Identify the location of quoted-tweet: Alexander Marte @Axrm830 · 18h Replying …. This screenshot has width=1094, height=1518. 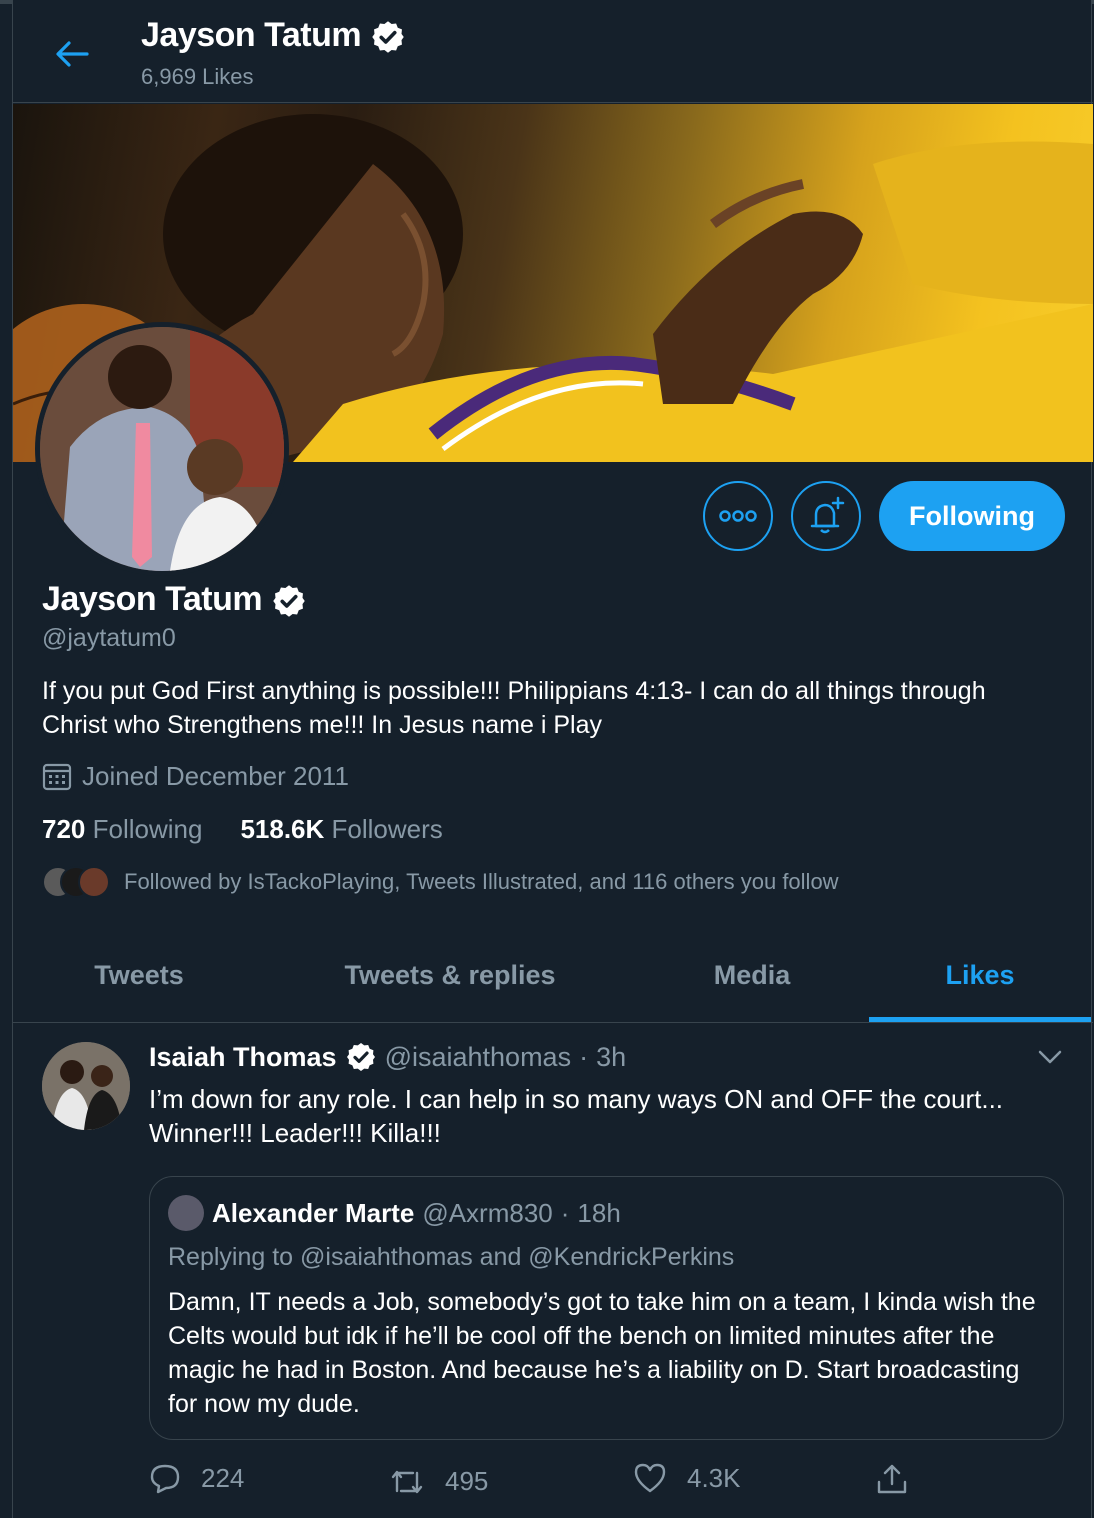
(606, 1308).